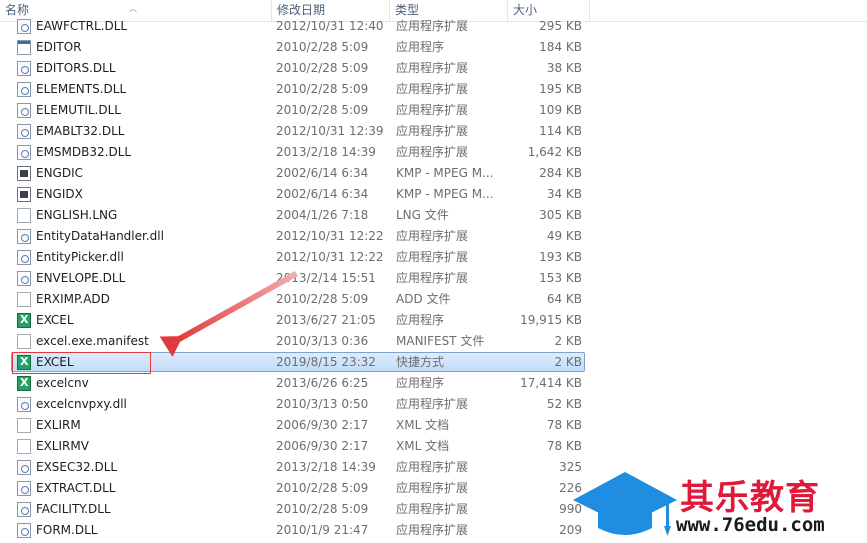  What do you see at coordinates (750, 498) in the screenshot?
I see `watermark-name: 其乐教育` at bounding box center [750, 498].